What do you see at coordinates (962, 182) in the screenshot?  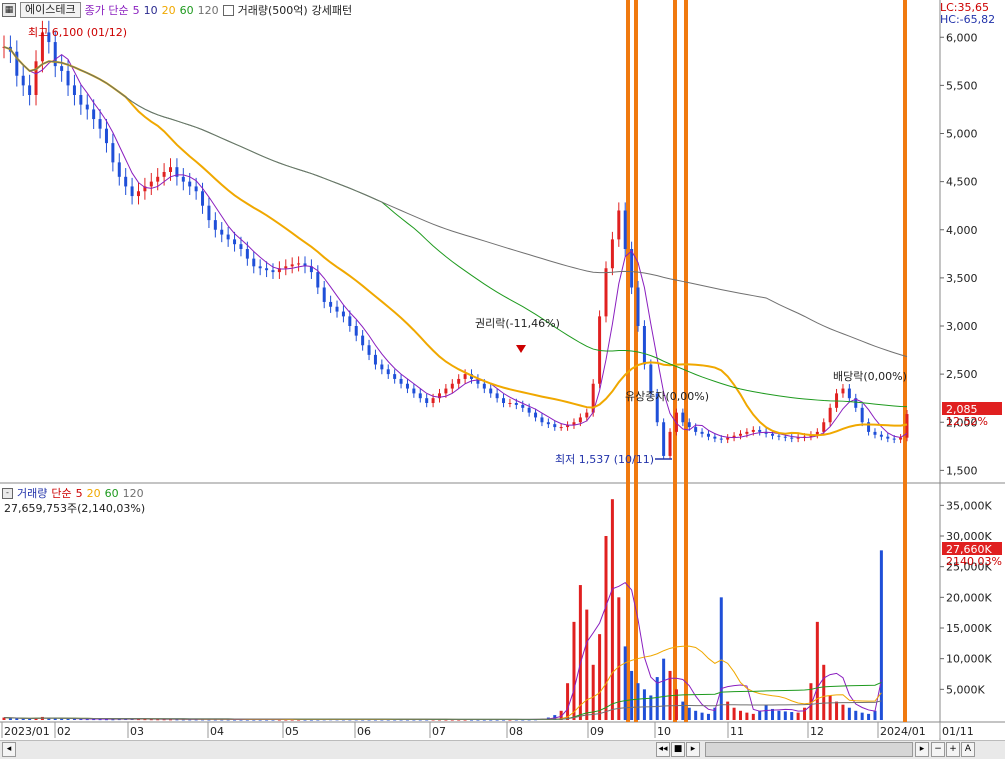 I see `price-tick-label: 4,500` at bounding box center [962, 182].